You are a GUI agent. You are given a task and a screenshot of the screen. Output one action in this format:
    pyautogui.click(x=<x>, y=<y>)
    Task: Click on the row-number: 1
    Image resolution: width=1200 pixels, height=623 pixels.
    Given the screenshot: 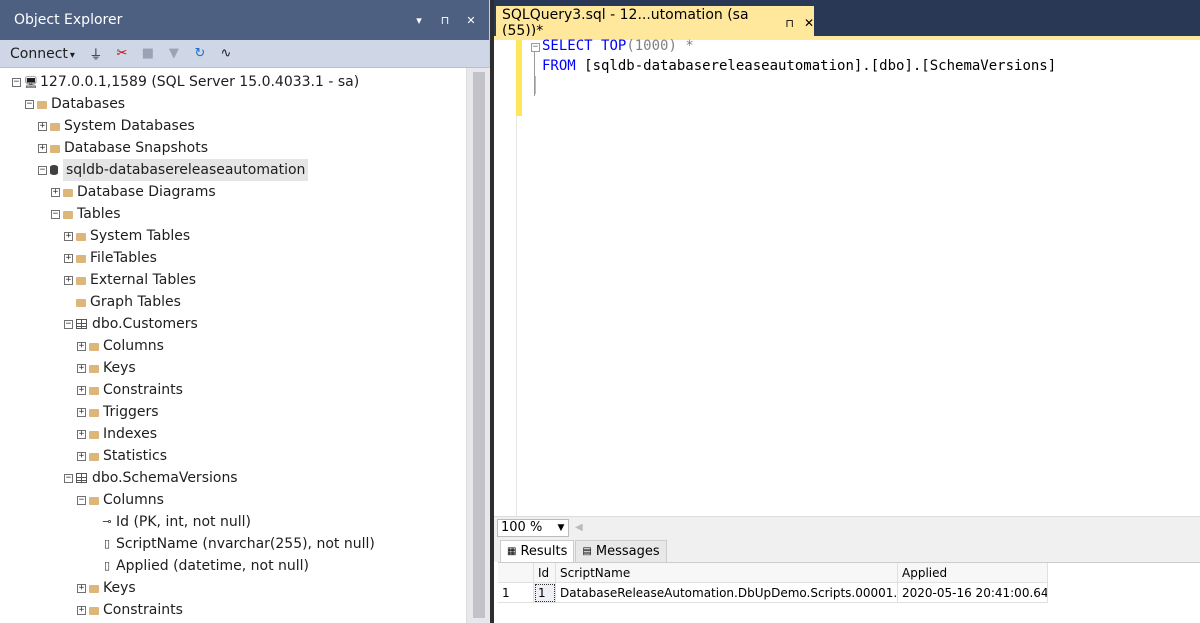 What is the action you would take?
    pyautogui.click(x=516, y=593)
    